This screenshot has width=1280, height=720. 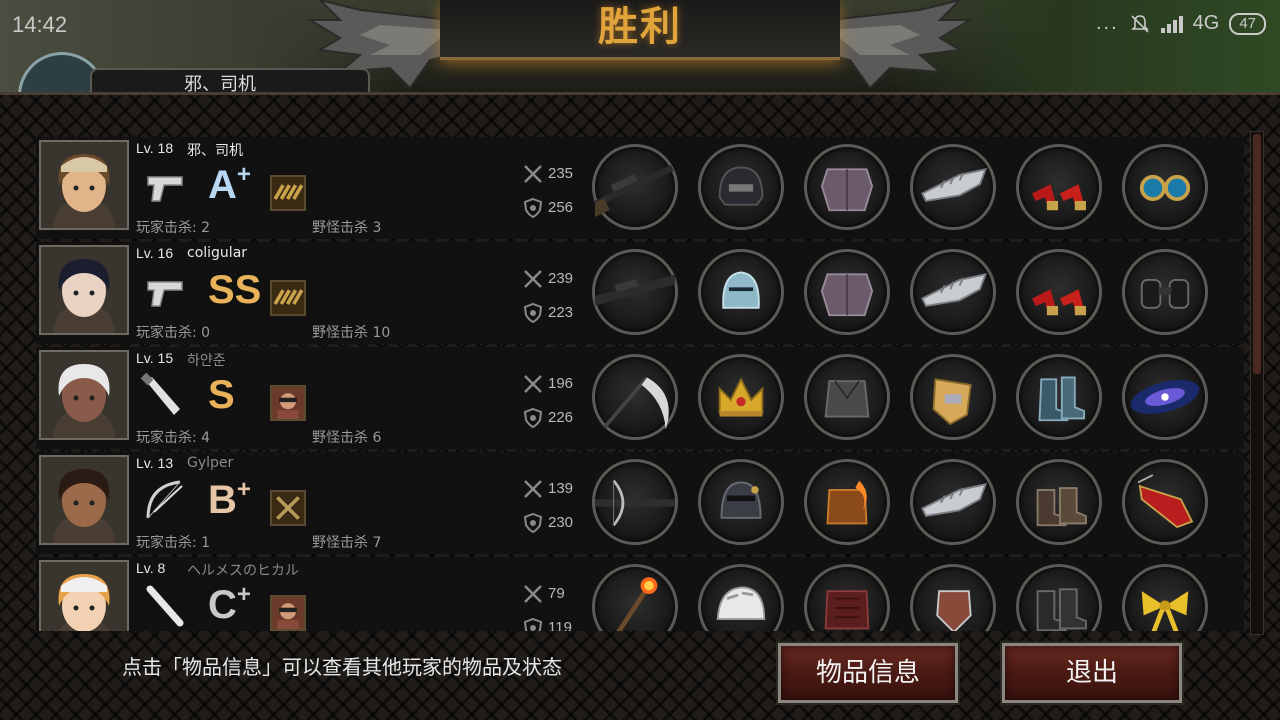 What do you see at coordinates (1257, 383) in the screenshot?
I see `scrollbar` at bounding box center [1257, 383].